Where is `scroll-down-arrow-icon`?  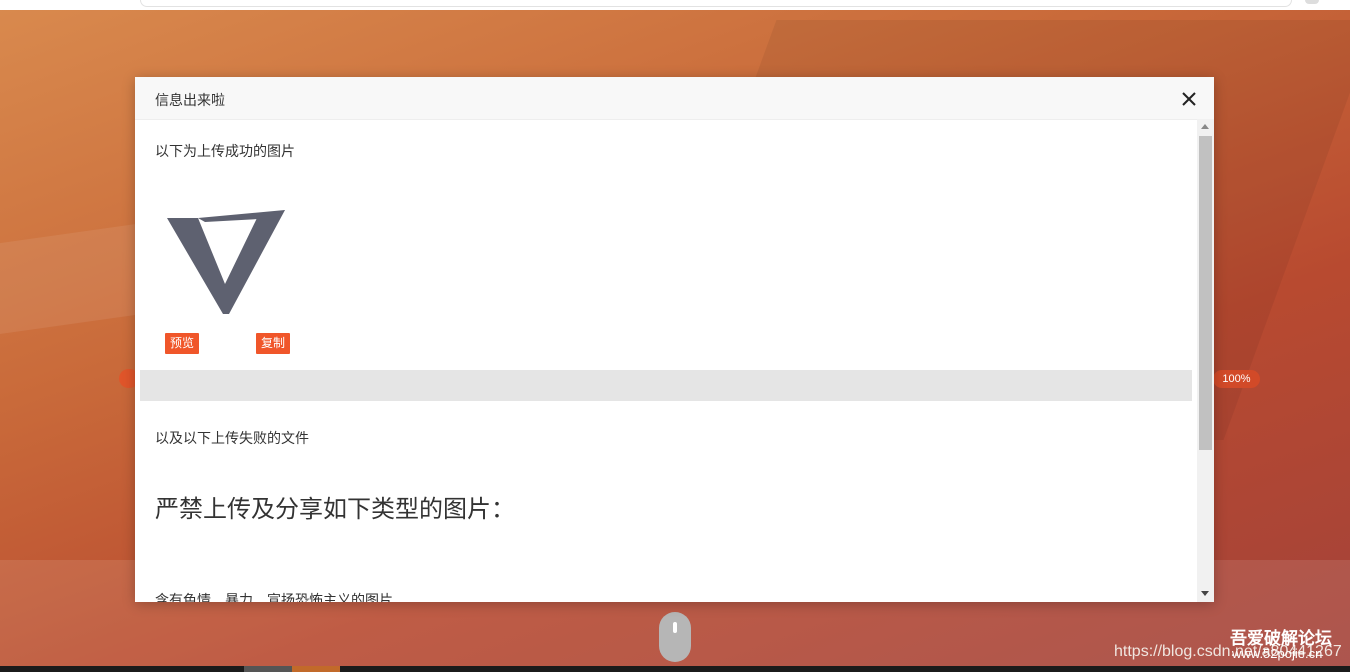
scroll-down-arrow-icon is located at coordinates (1205, 593).